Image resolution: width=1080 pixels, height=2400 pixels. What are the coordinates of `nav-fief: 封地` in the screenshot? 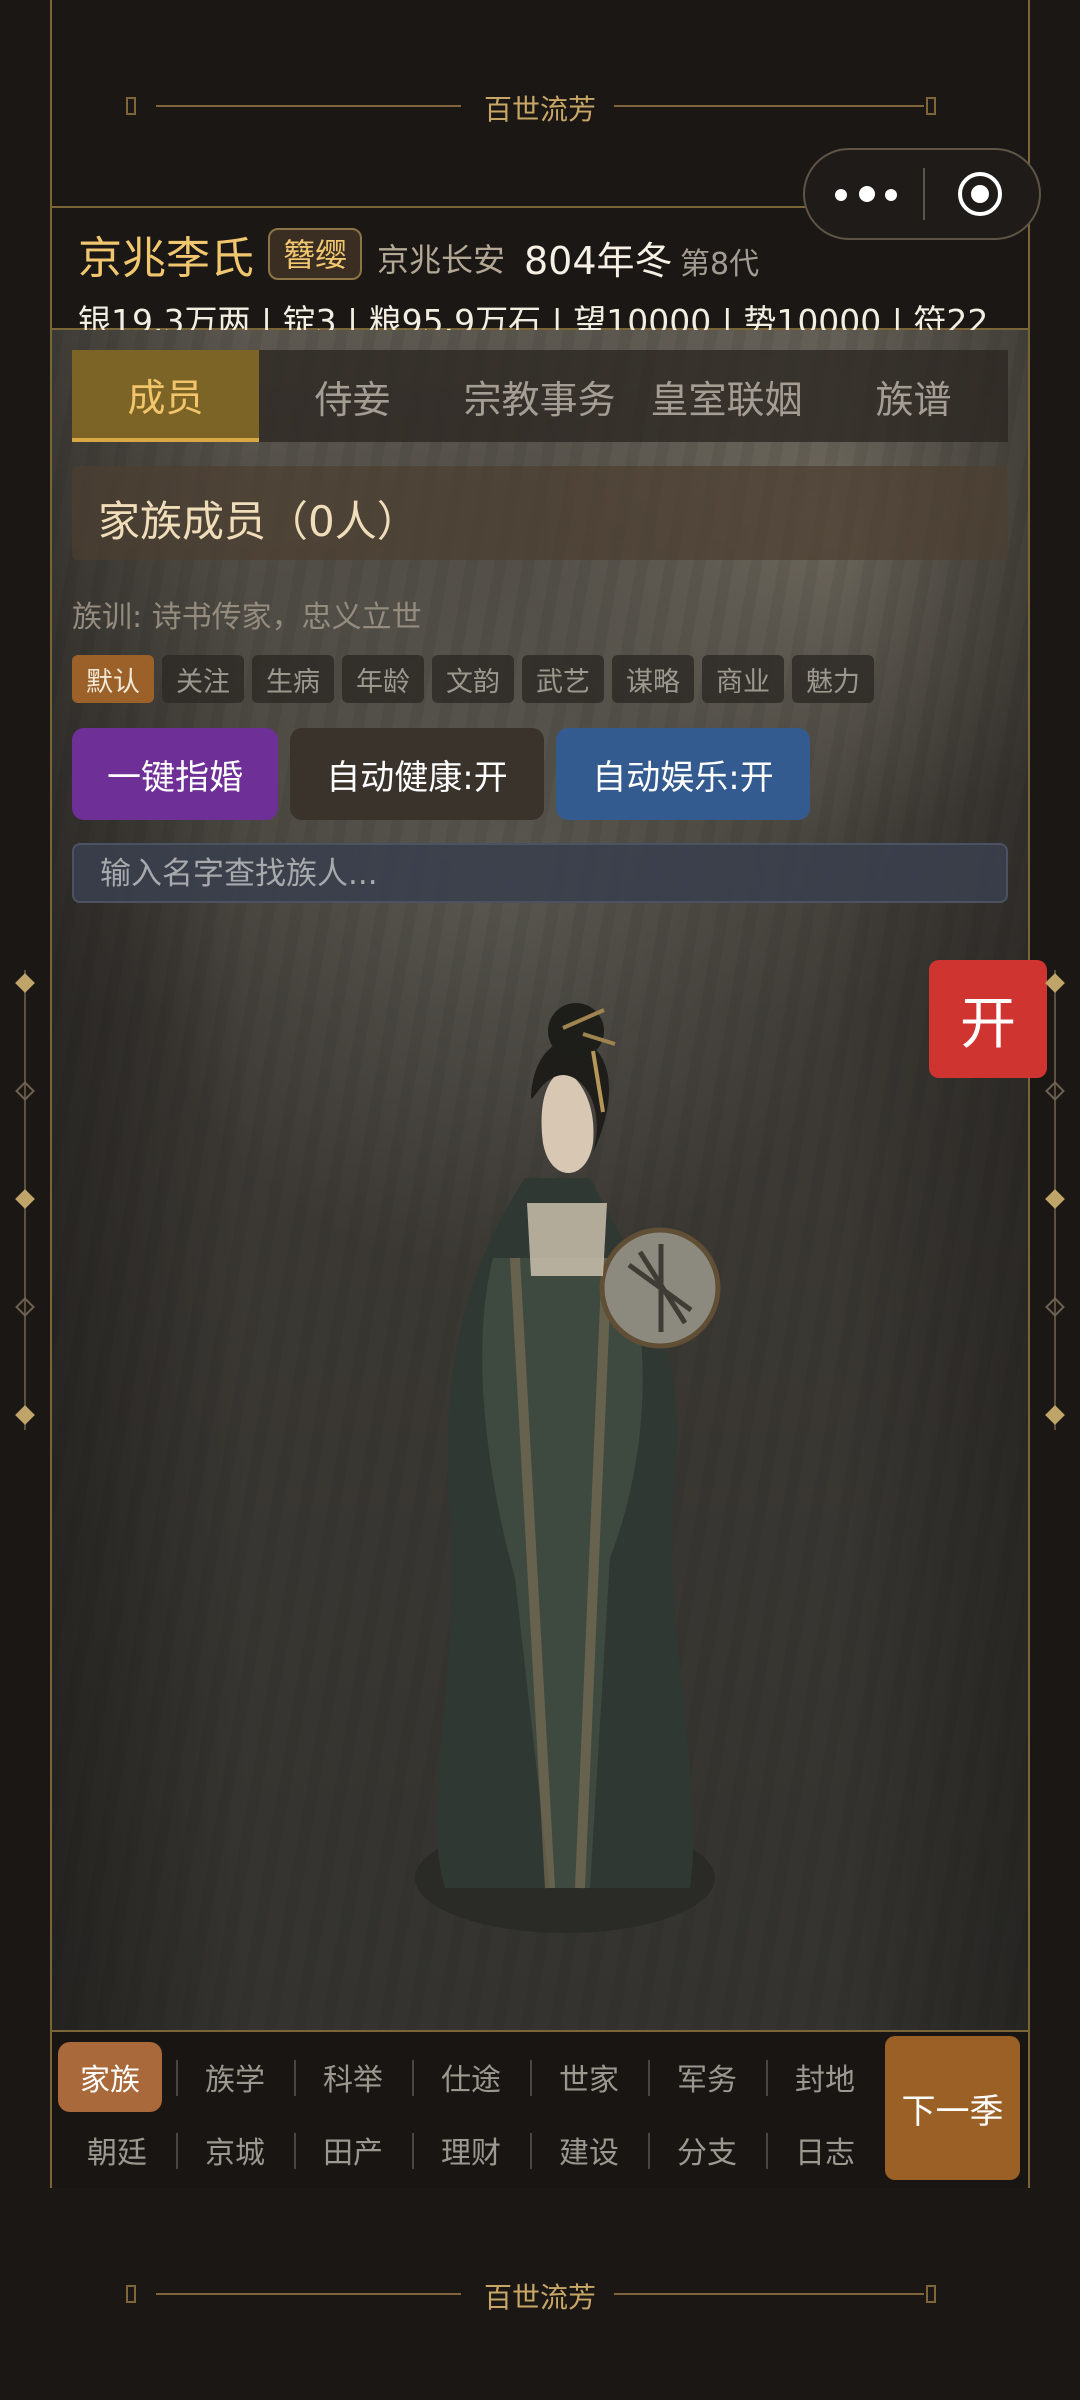 It's located at (825, 2077).